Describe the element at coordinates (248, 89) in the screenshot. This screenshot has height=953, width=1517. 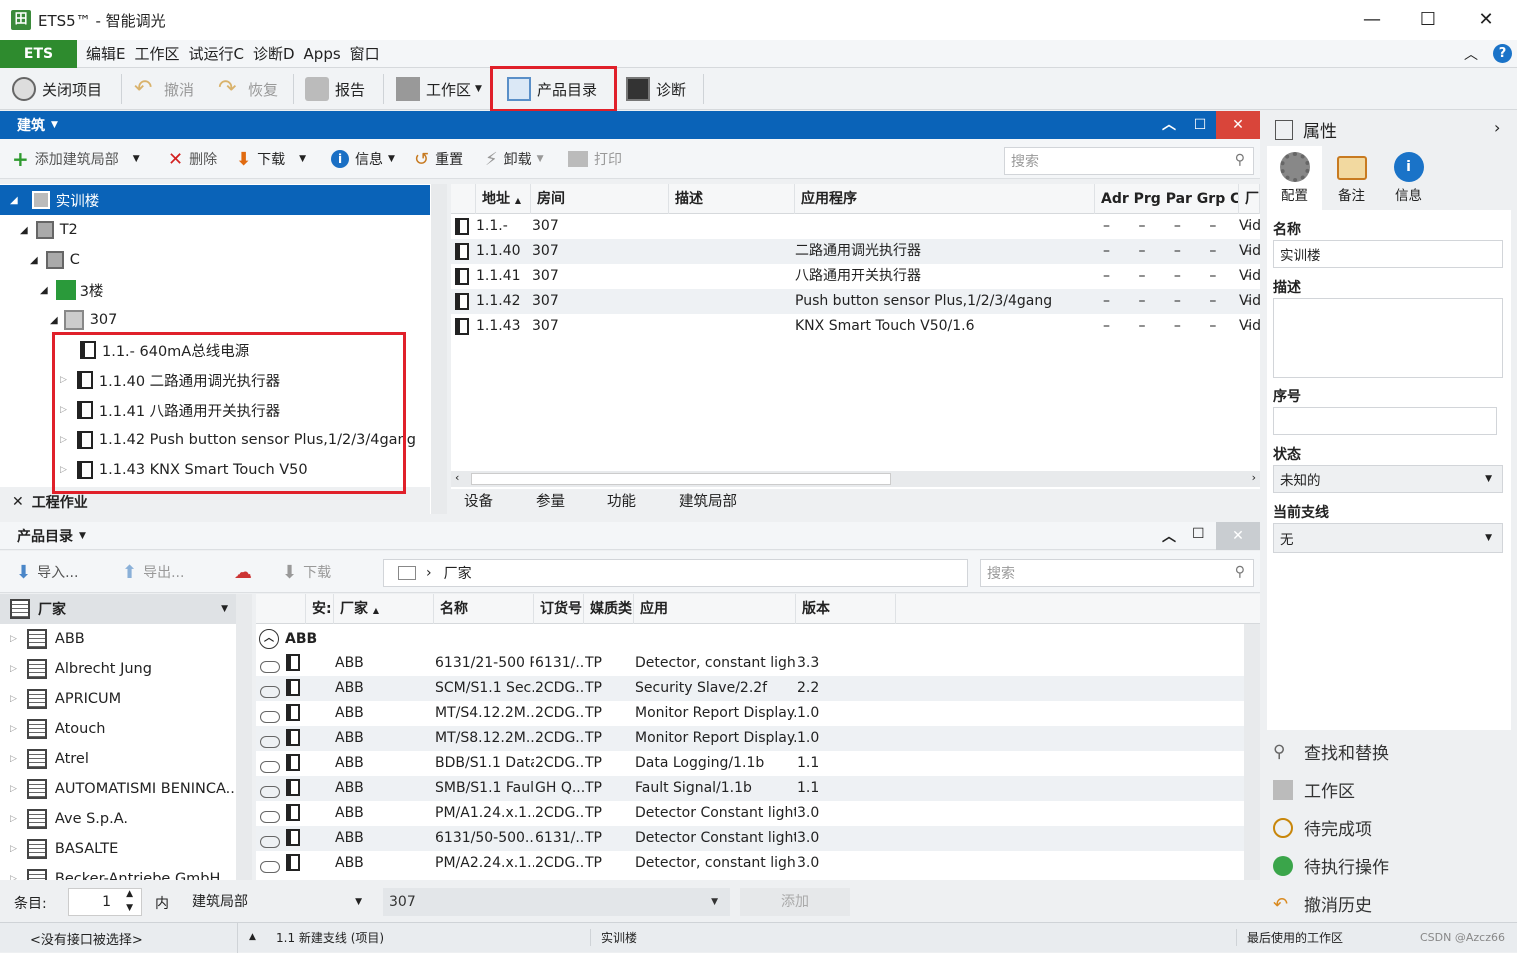
I see `redo-button: ↷ 恢复` at that location.